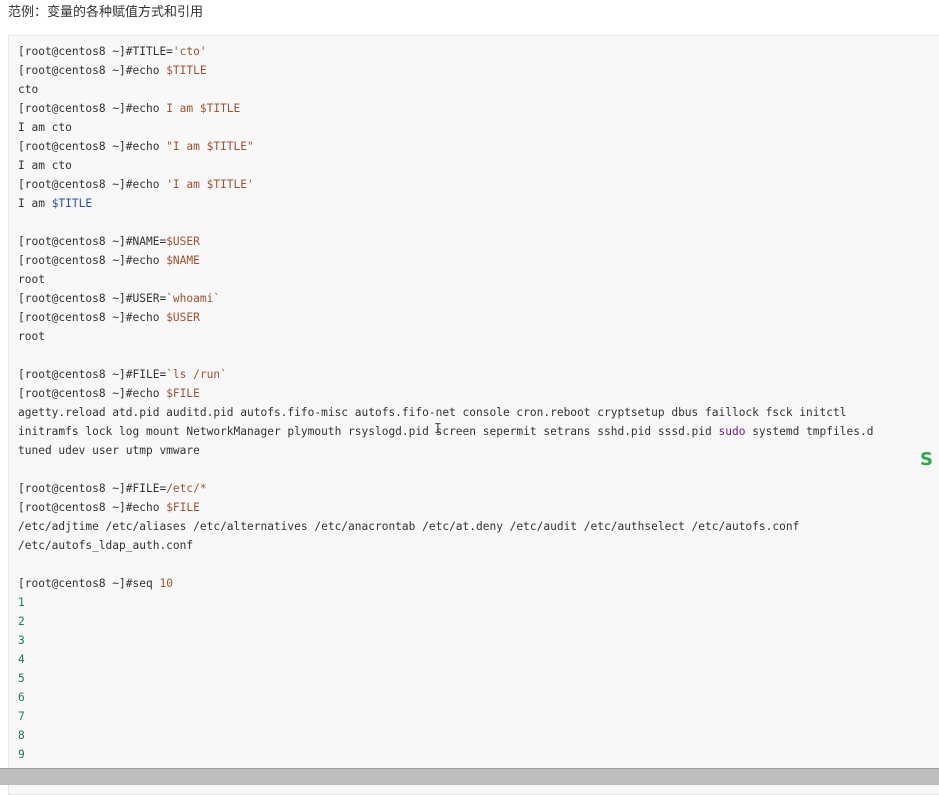 The image size is (939, 795). I want to click on code-line: 3, so click(445, 640).